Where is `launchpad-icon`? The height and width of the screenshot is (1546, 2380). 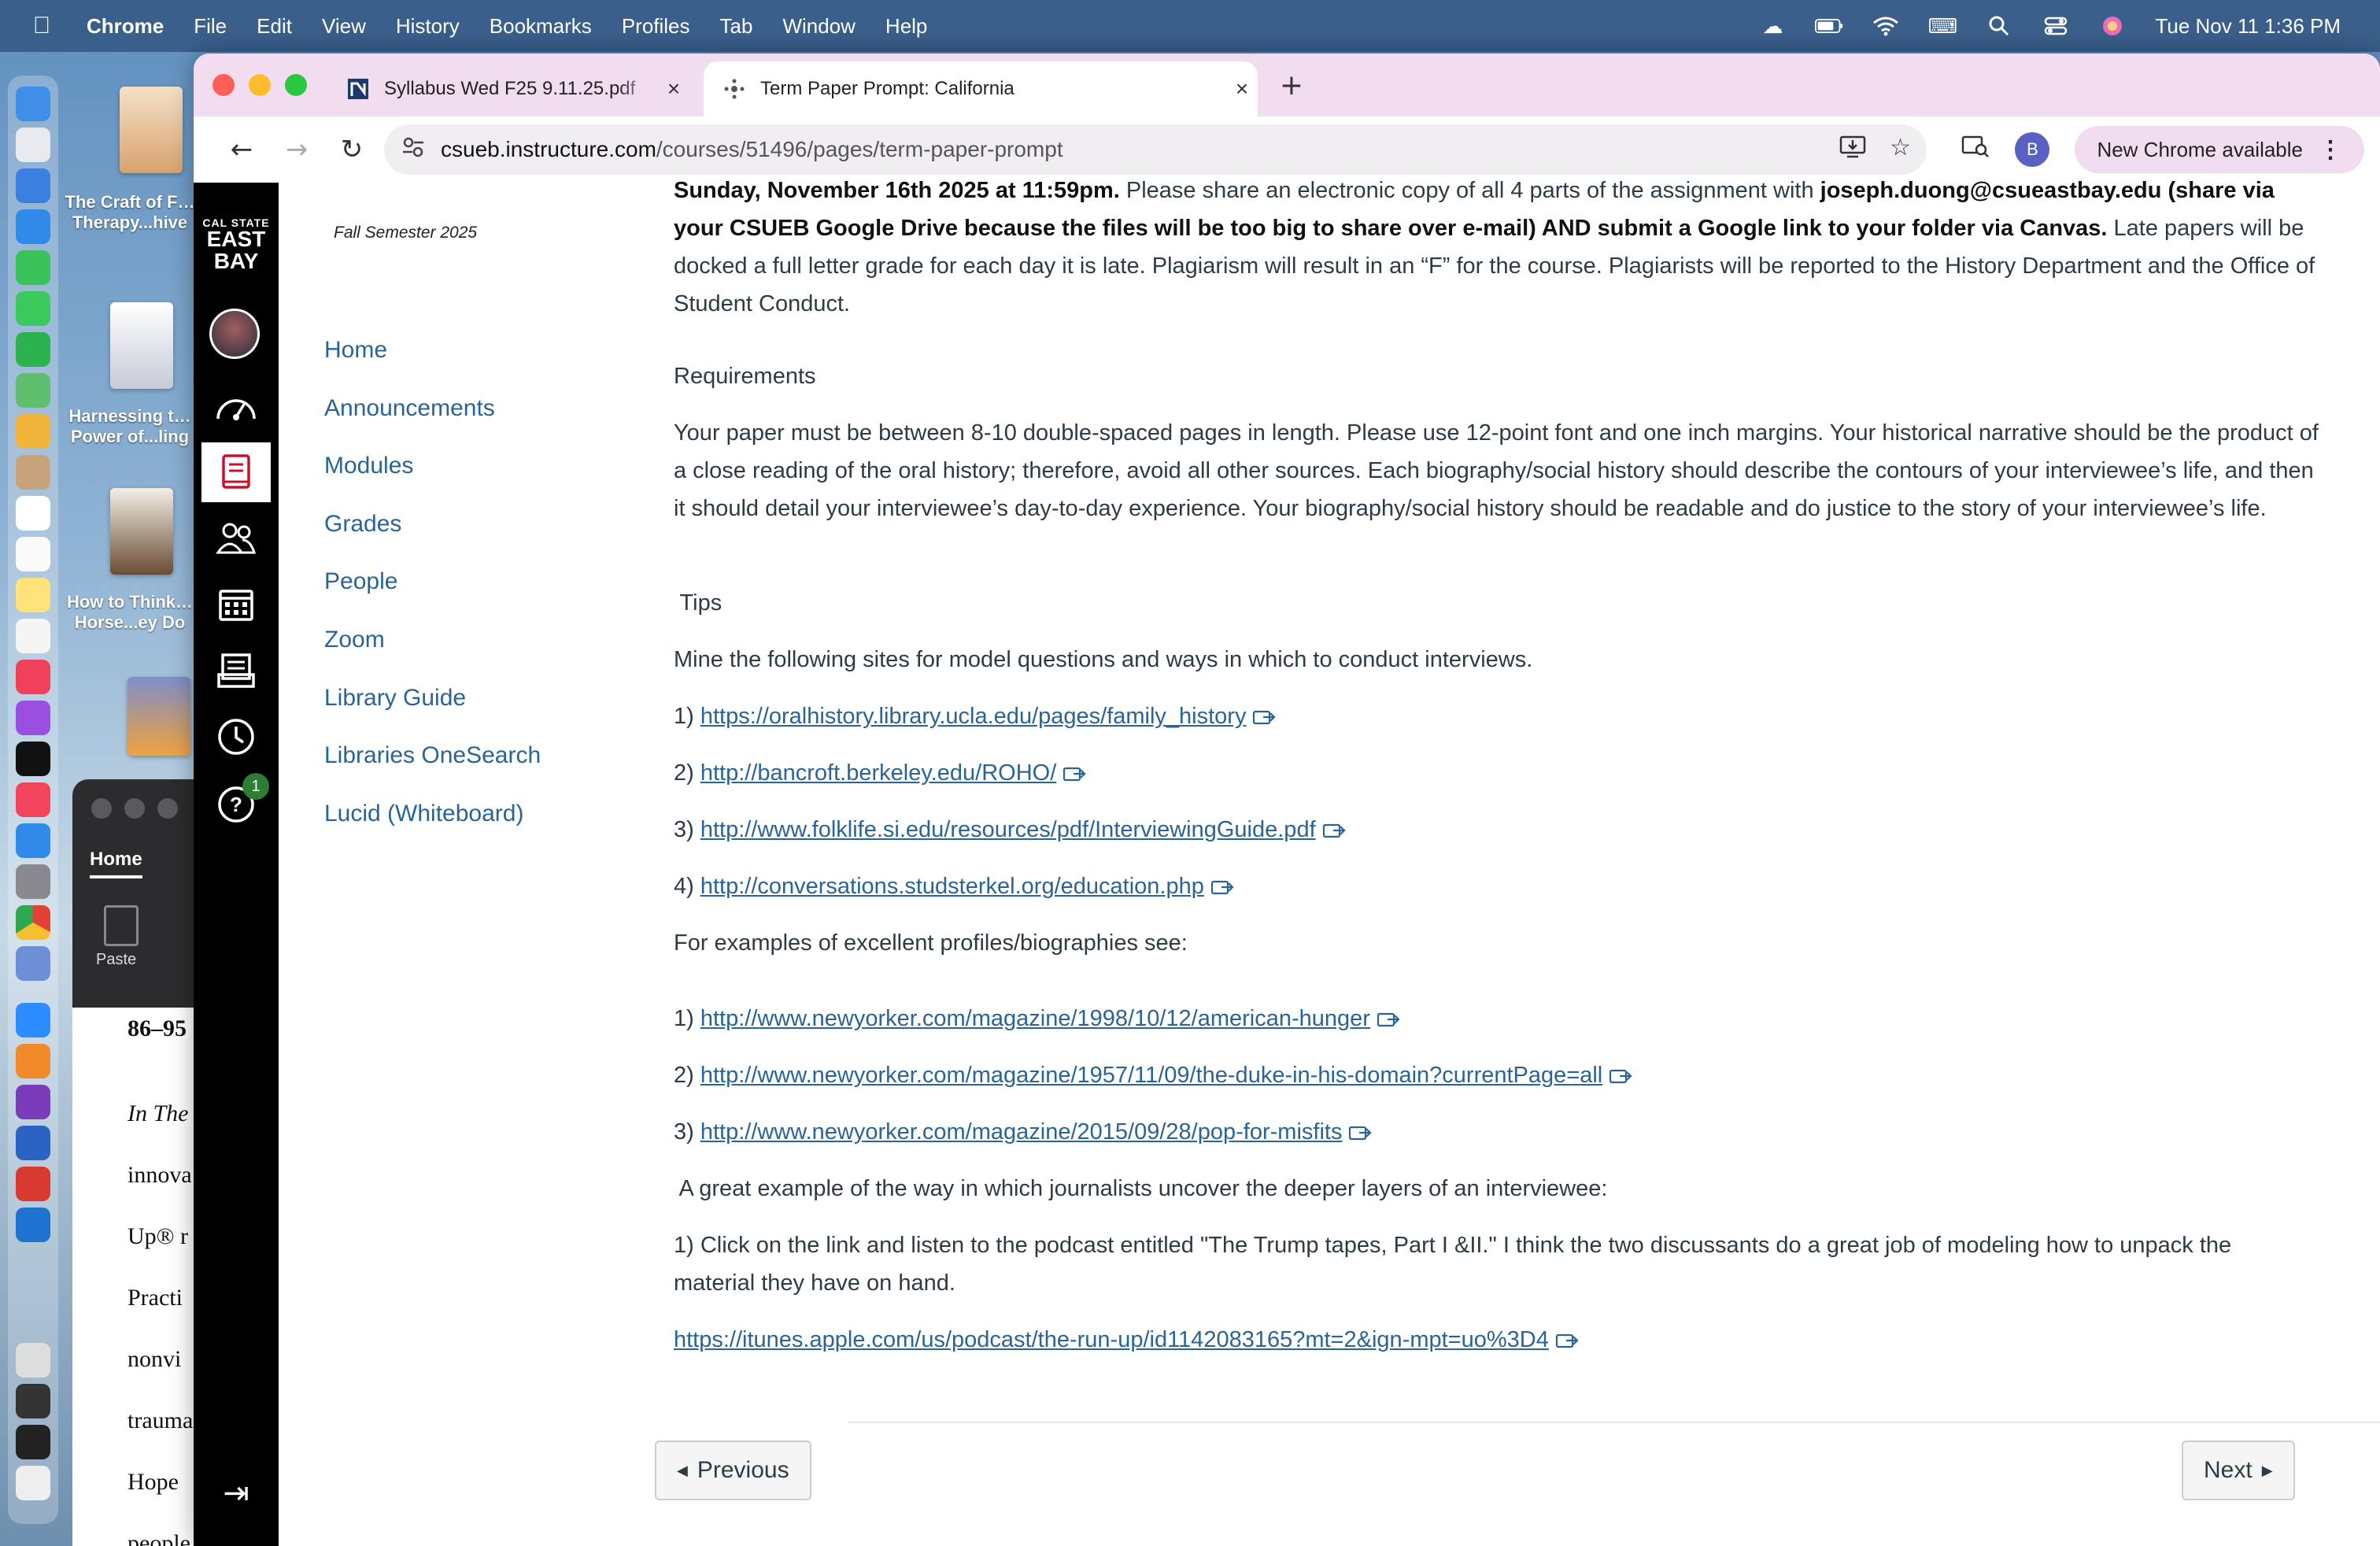
launchpad-icon is located at coordinates (33, 145).